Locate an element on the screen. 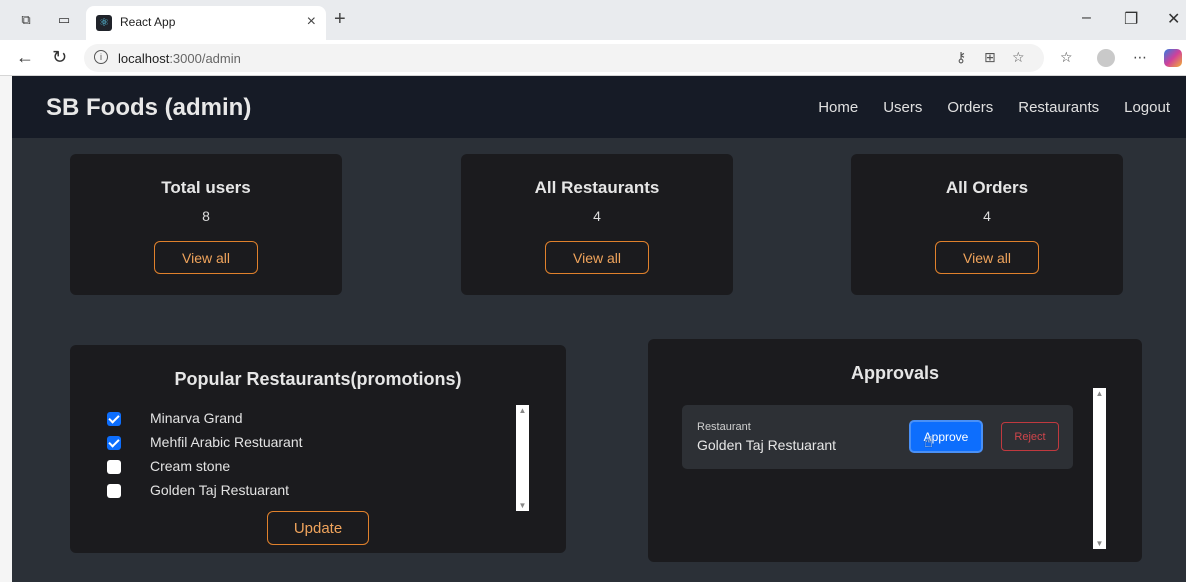 The height and width of the screenshot is (582, 1186). card-title: All Orders is located at coordinates (987, 187).